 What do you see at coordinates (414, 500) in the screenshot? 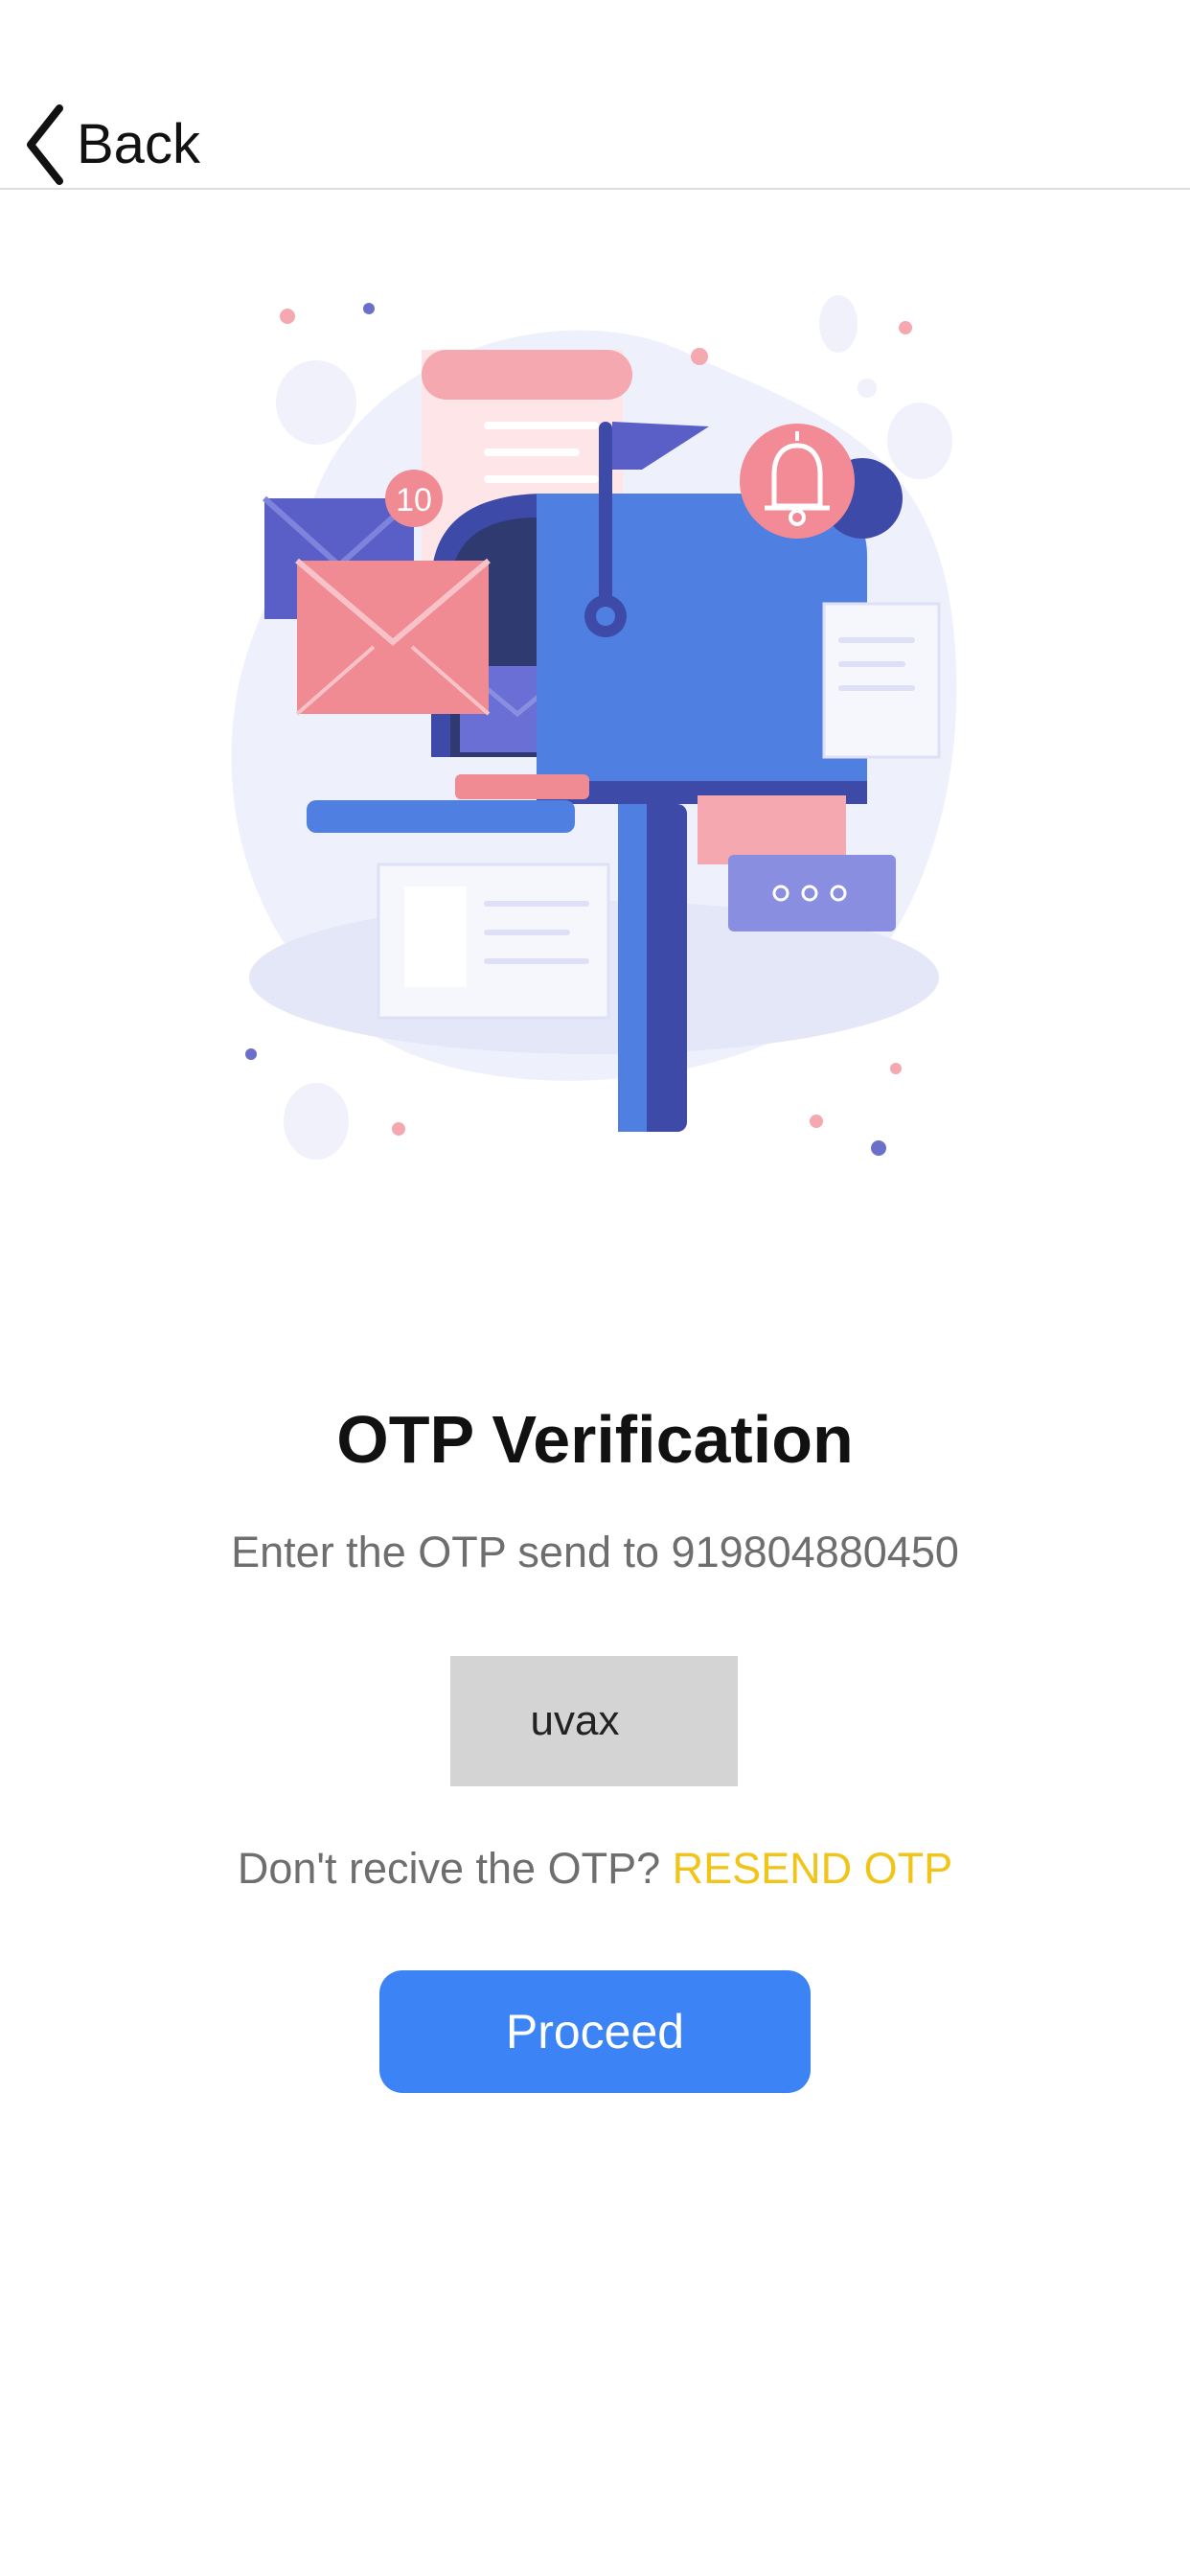
I see `badge-count: 10` at bounding box center [414, 500].